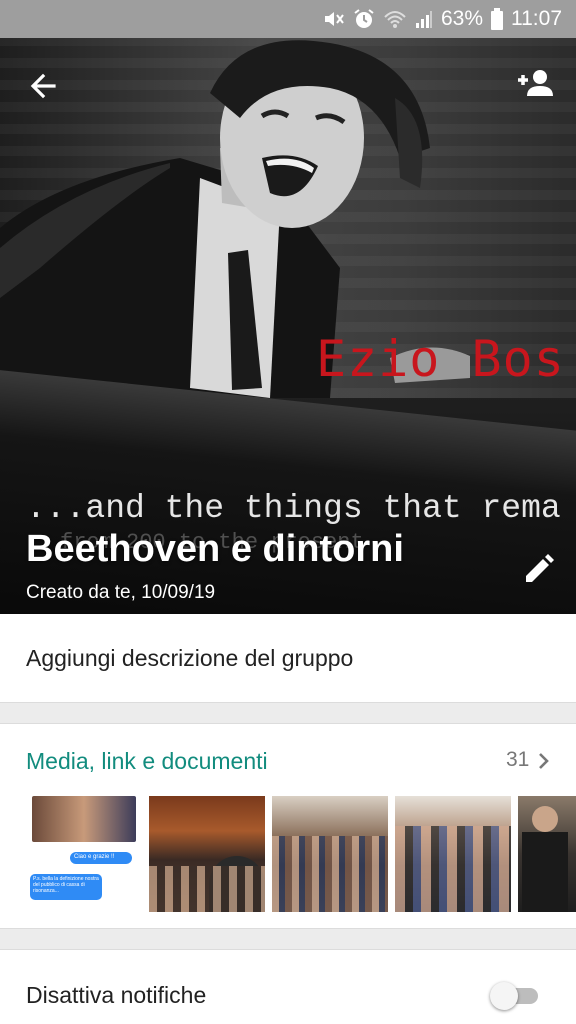  I want to click on poster-subtitle-text: ...and the things that rema, so click(293, 508).